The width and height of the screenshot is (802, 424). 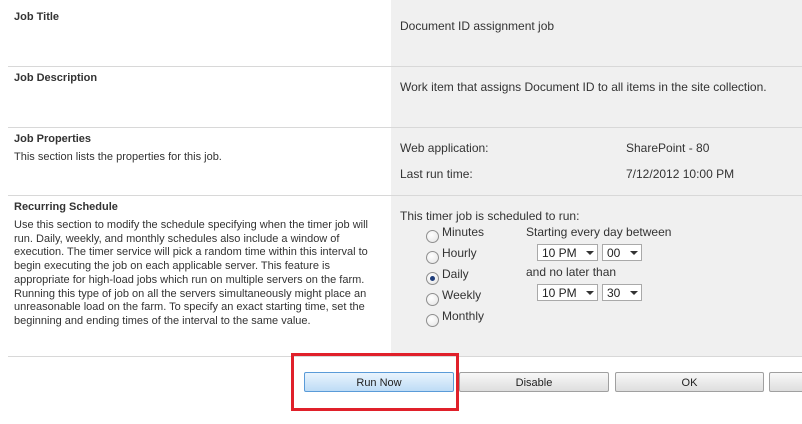 What do you see at coordinates (689, 382) in the screenshot?
I see `ok-button: OK` at bounding box center [689, 382].